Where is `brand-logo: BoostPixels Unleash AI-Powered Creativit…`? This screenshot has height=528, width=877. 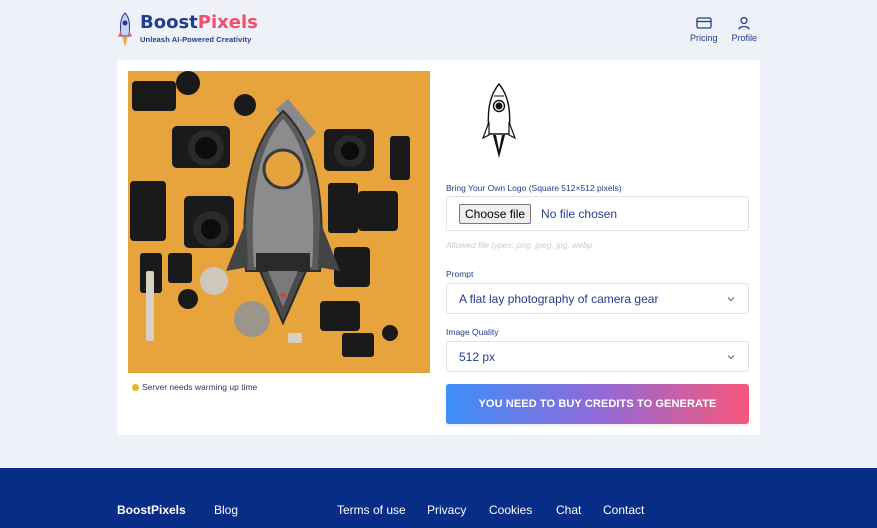
brand-logo: BoostPixels Unleash AI-Powered Creativit… is located at coordinates (187, 30).